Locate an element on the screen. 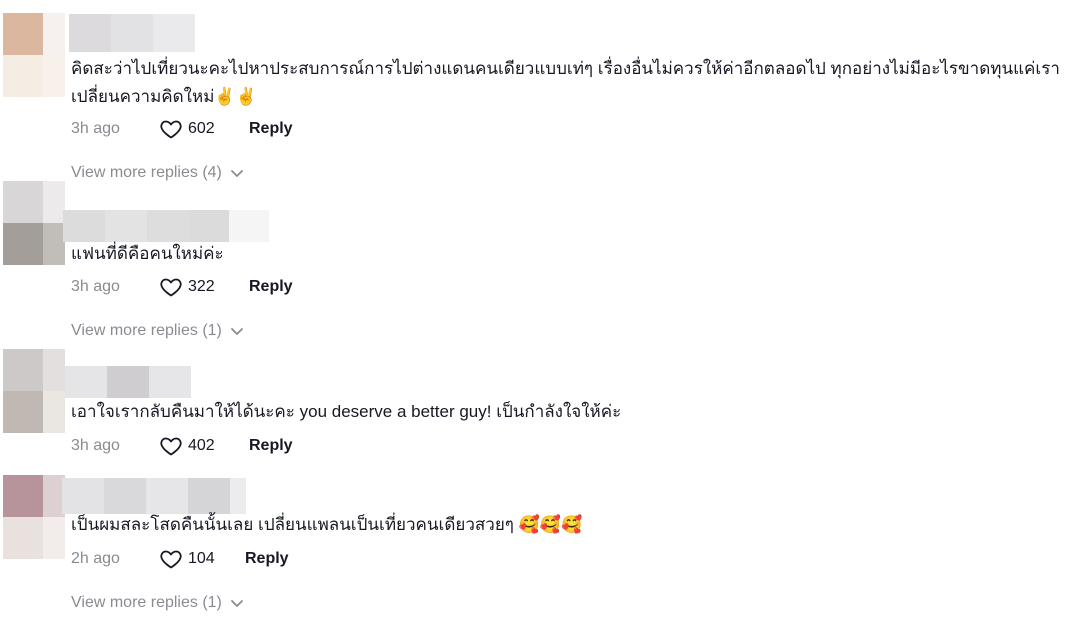 The image size is (1066, 624). like-button: 402 is located at coordinates (204, 446).